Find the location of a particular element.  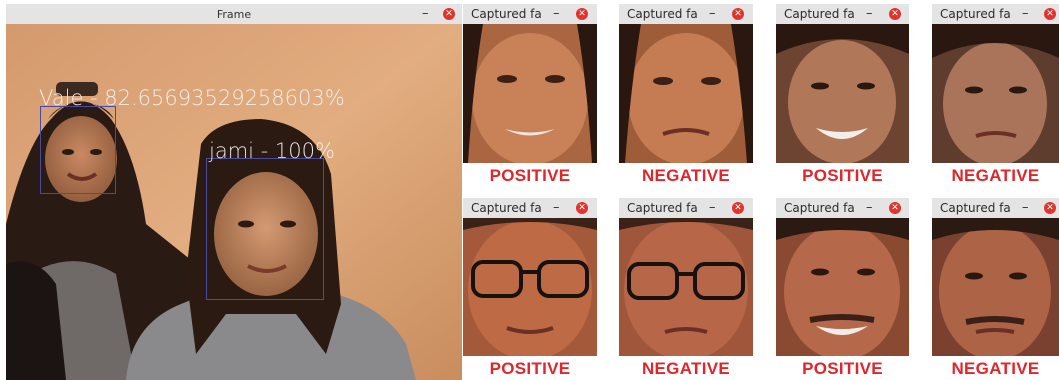

detection-label-vale: Vale - 82.65693529258603% is located at coordinates (192, 98).